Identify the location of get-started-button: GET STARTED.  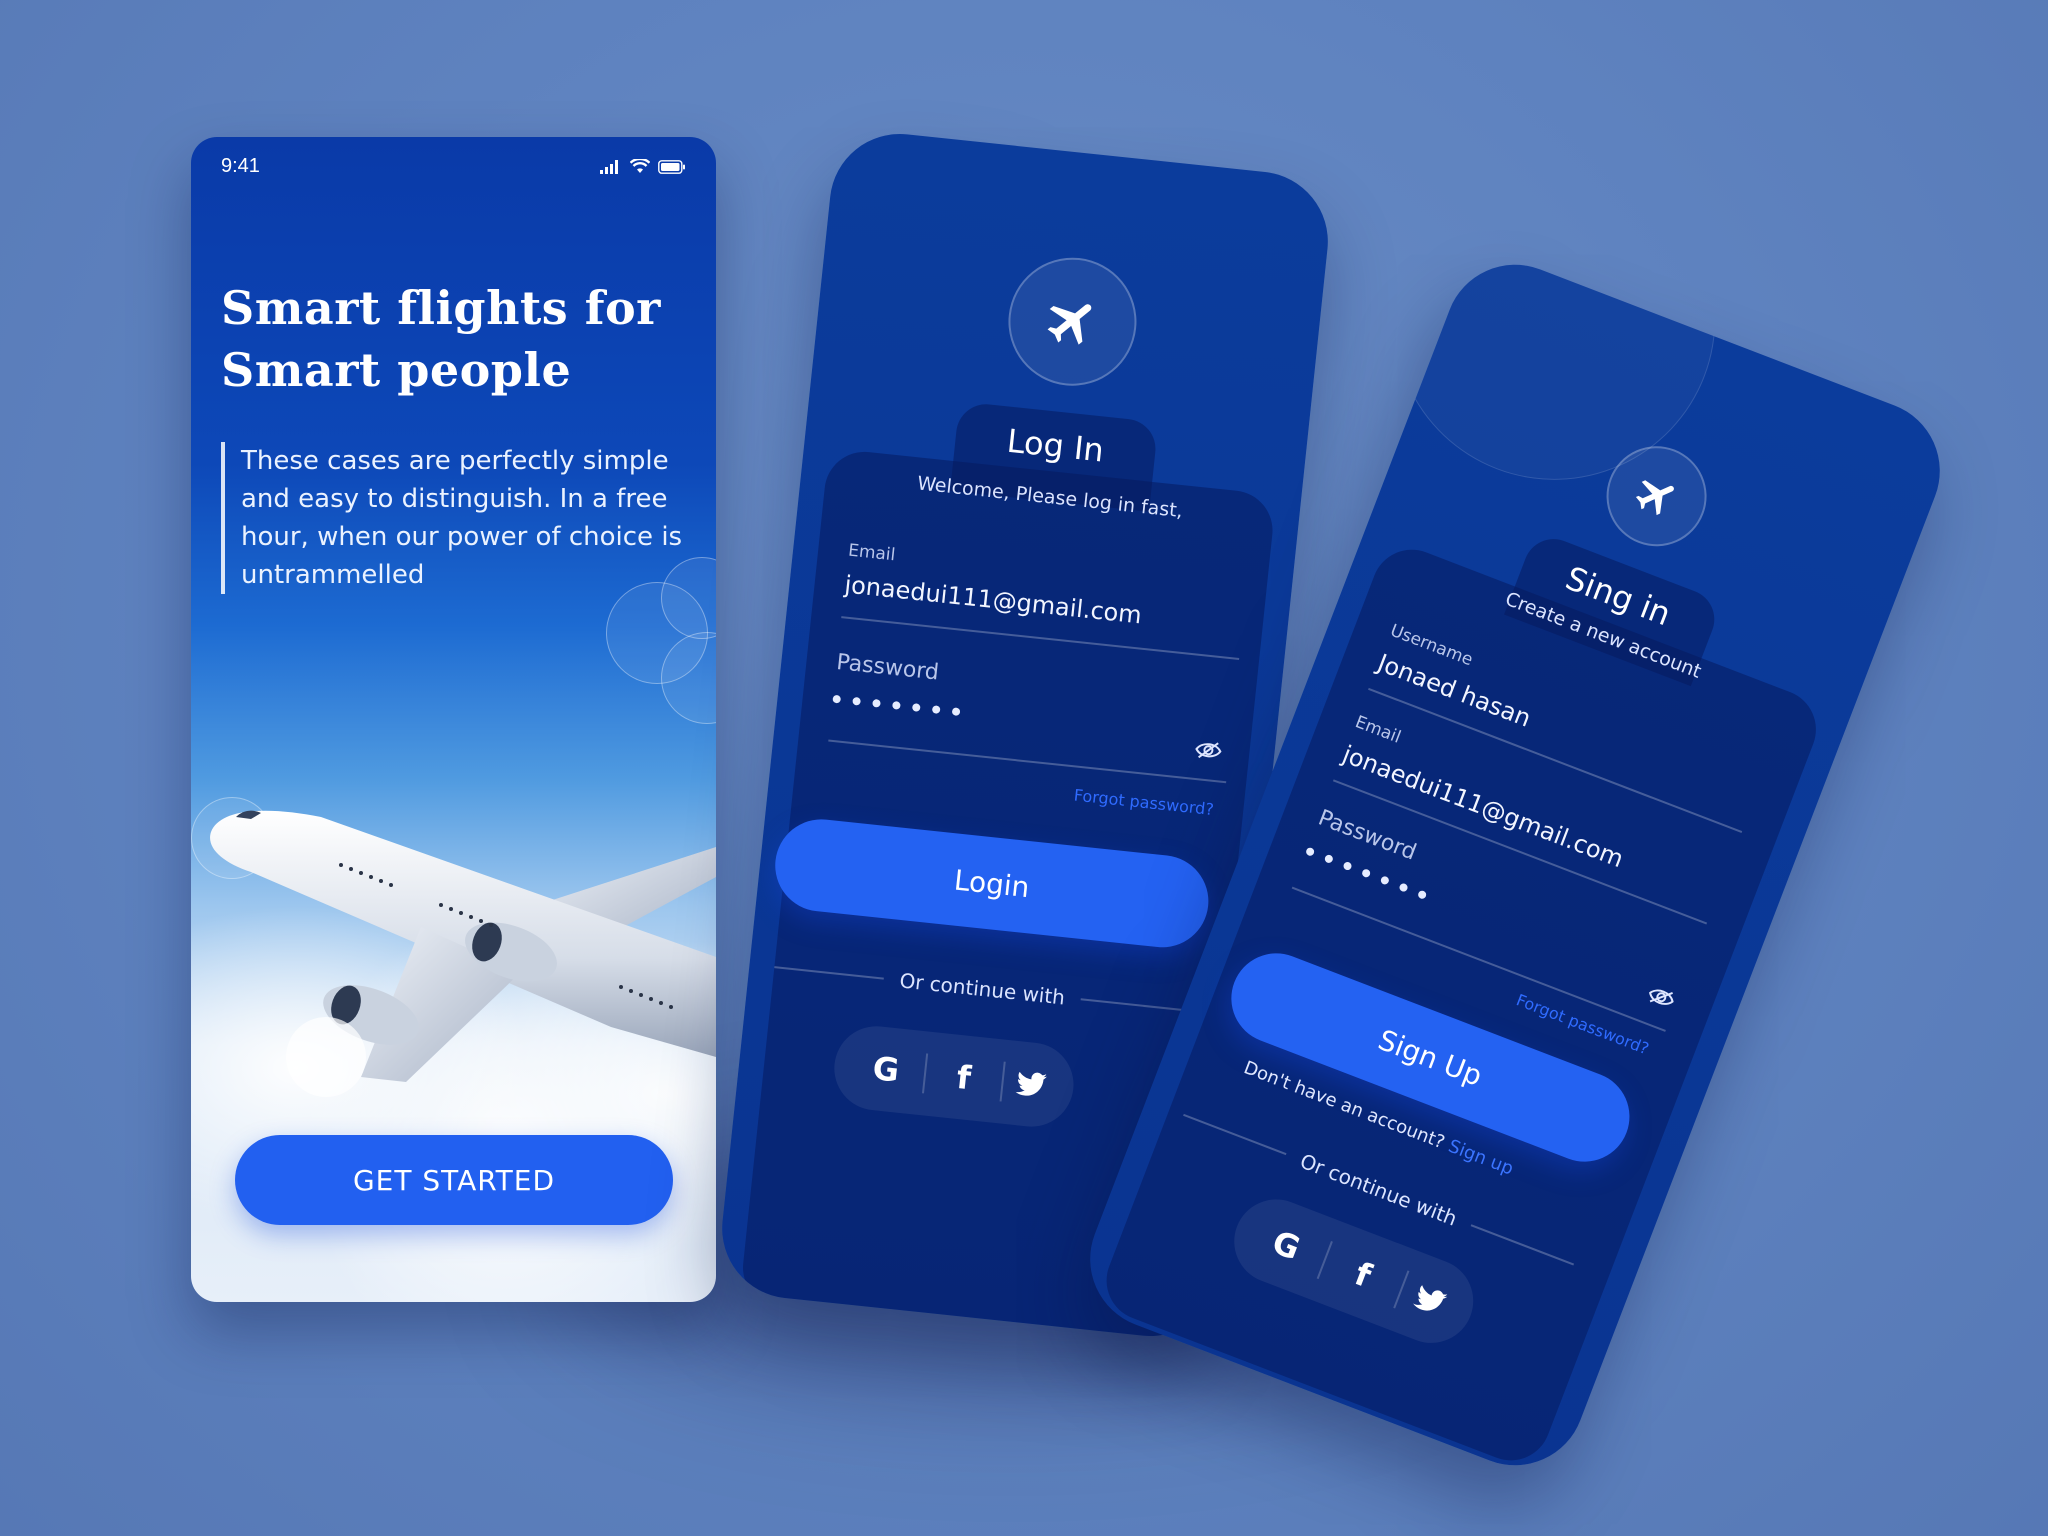
(454, 1180).